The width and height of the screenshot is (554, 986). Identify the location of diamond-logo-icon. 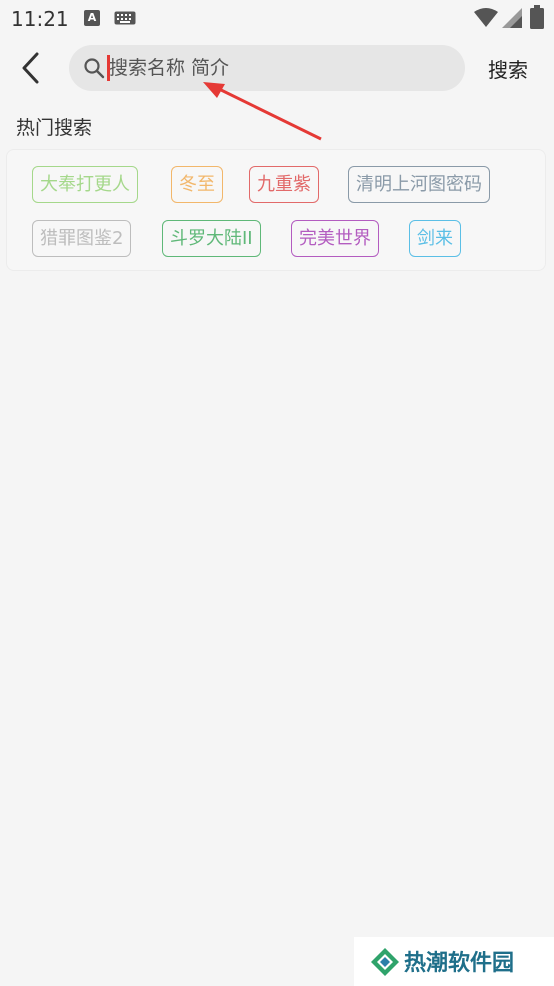
(385, 962).